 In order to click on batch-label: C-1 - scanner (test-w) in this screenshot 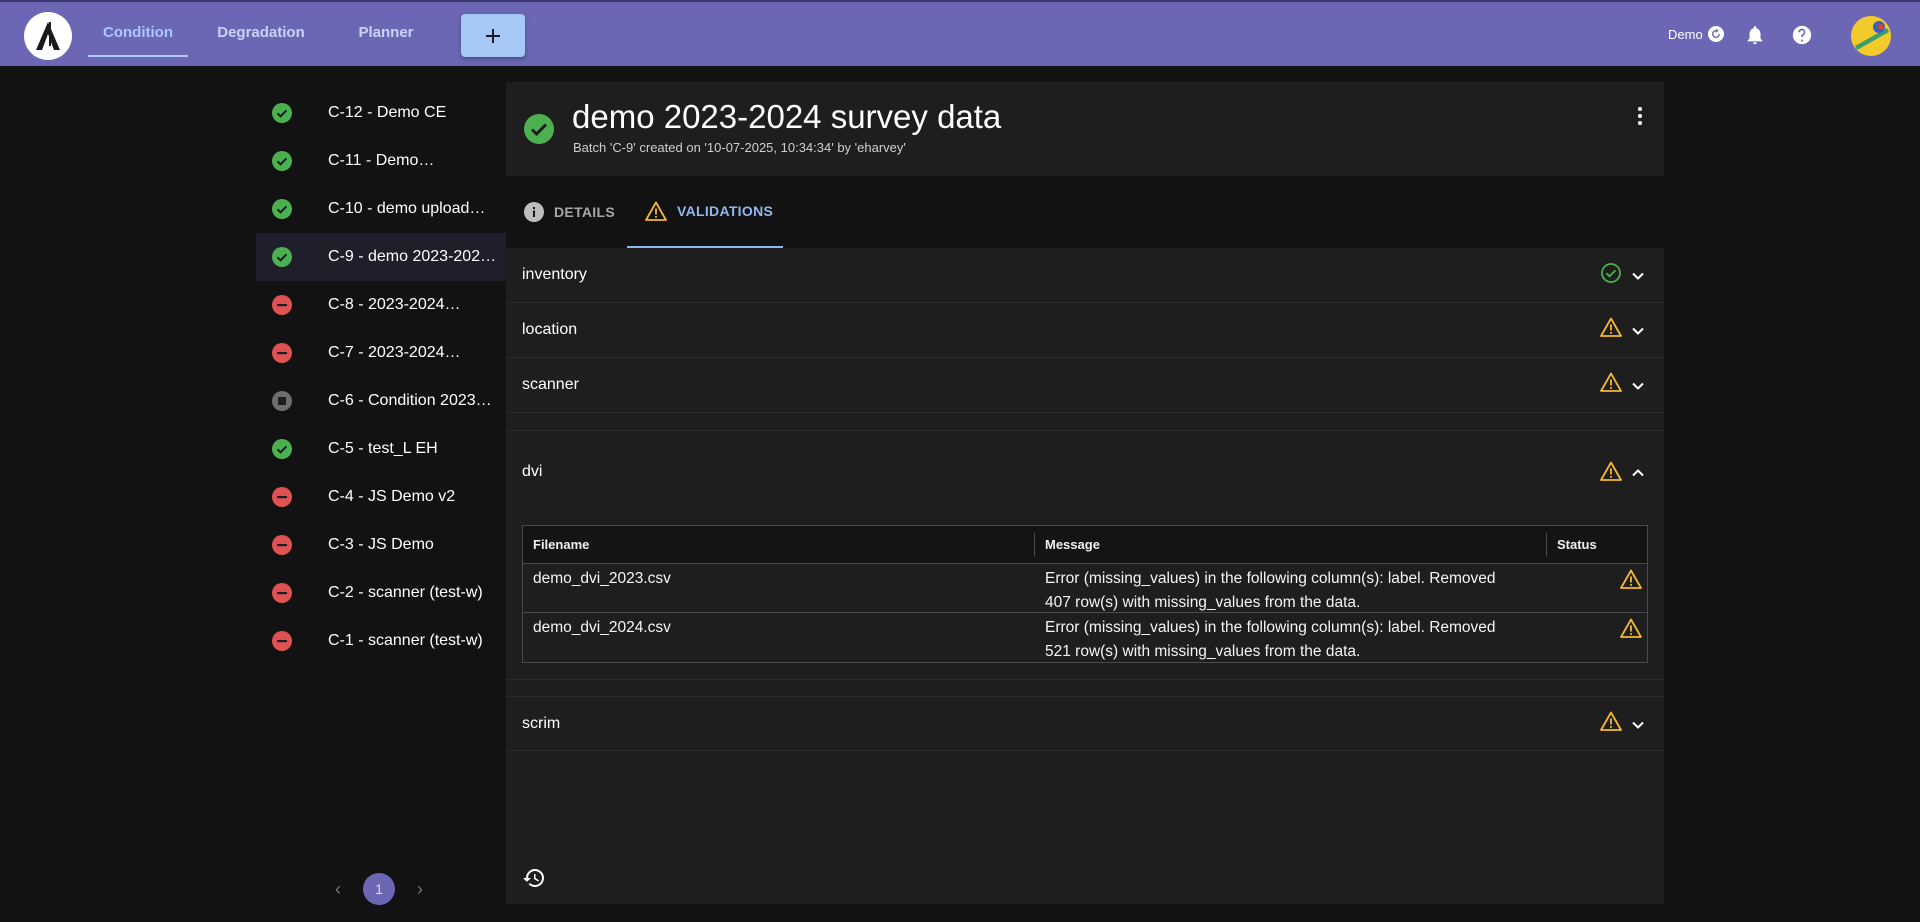, I will do `click(405, 640)`.